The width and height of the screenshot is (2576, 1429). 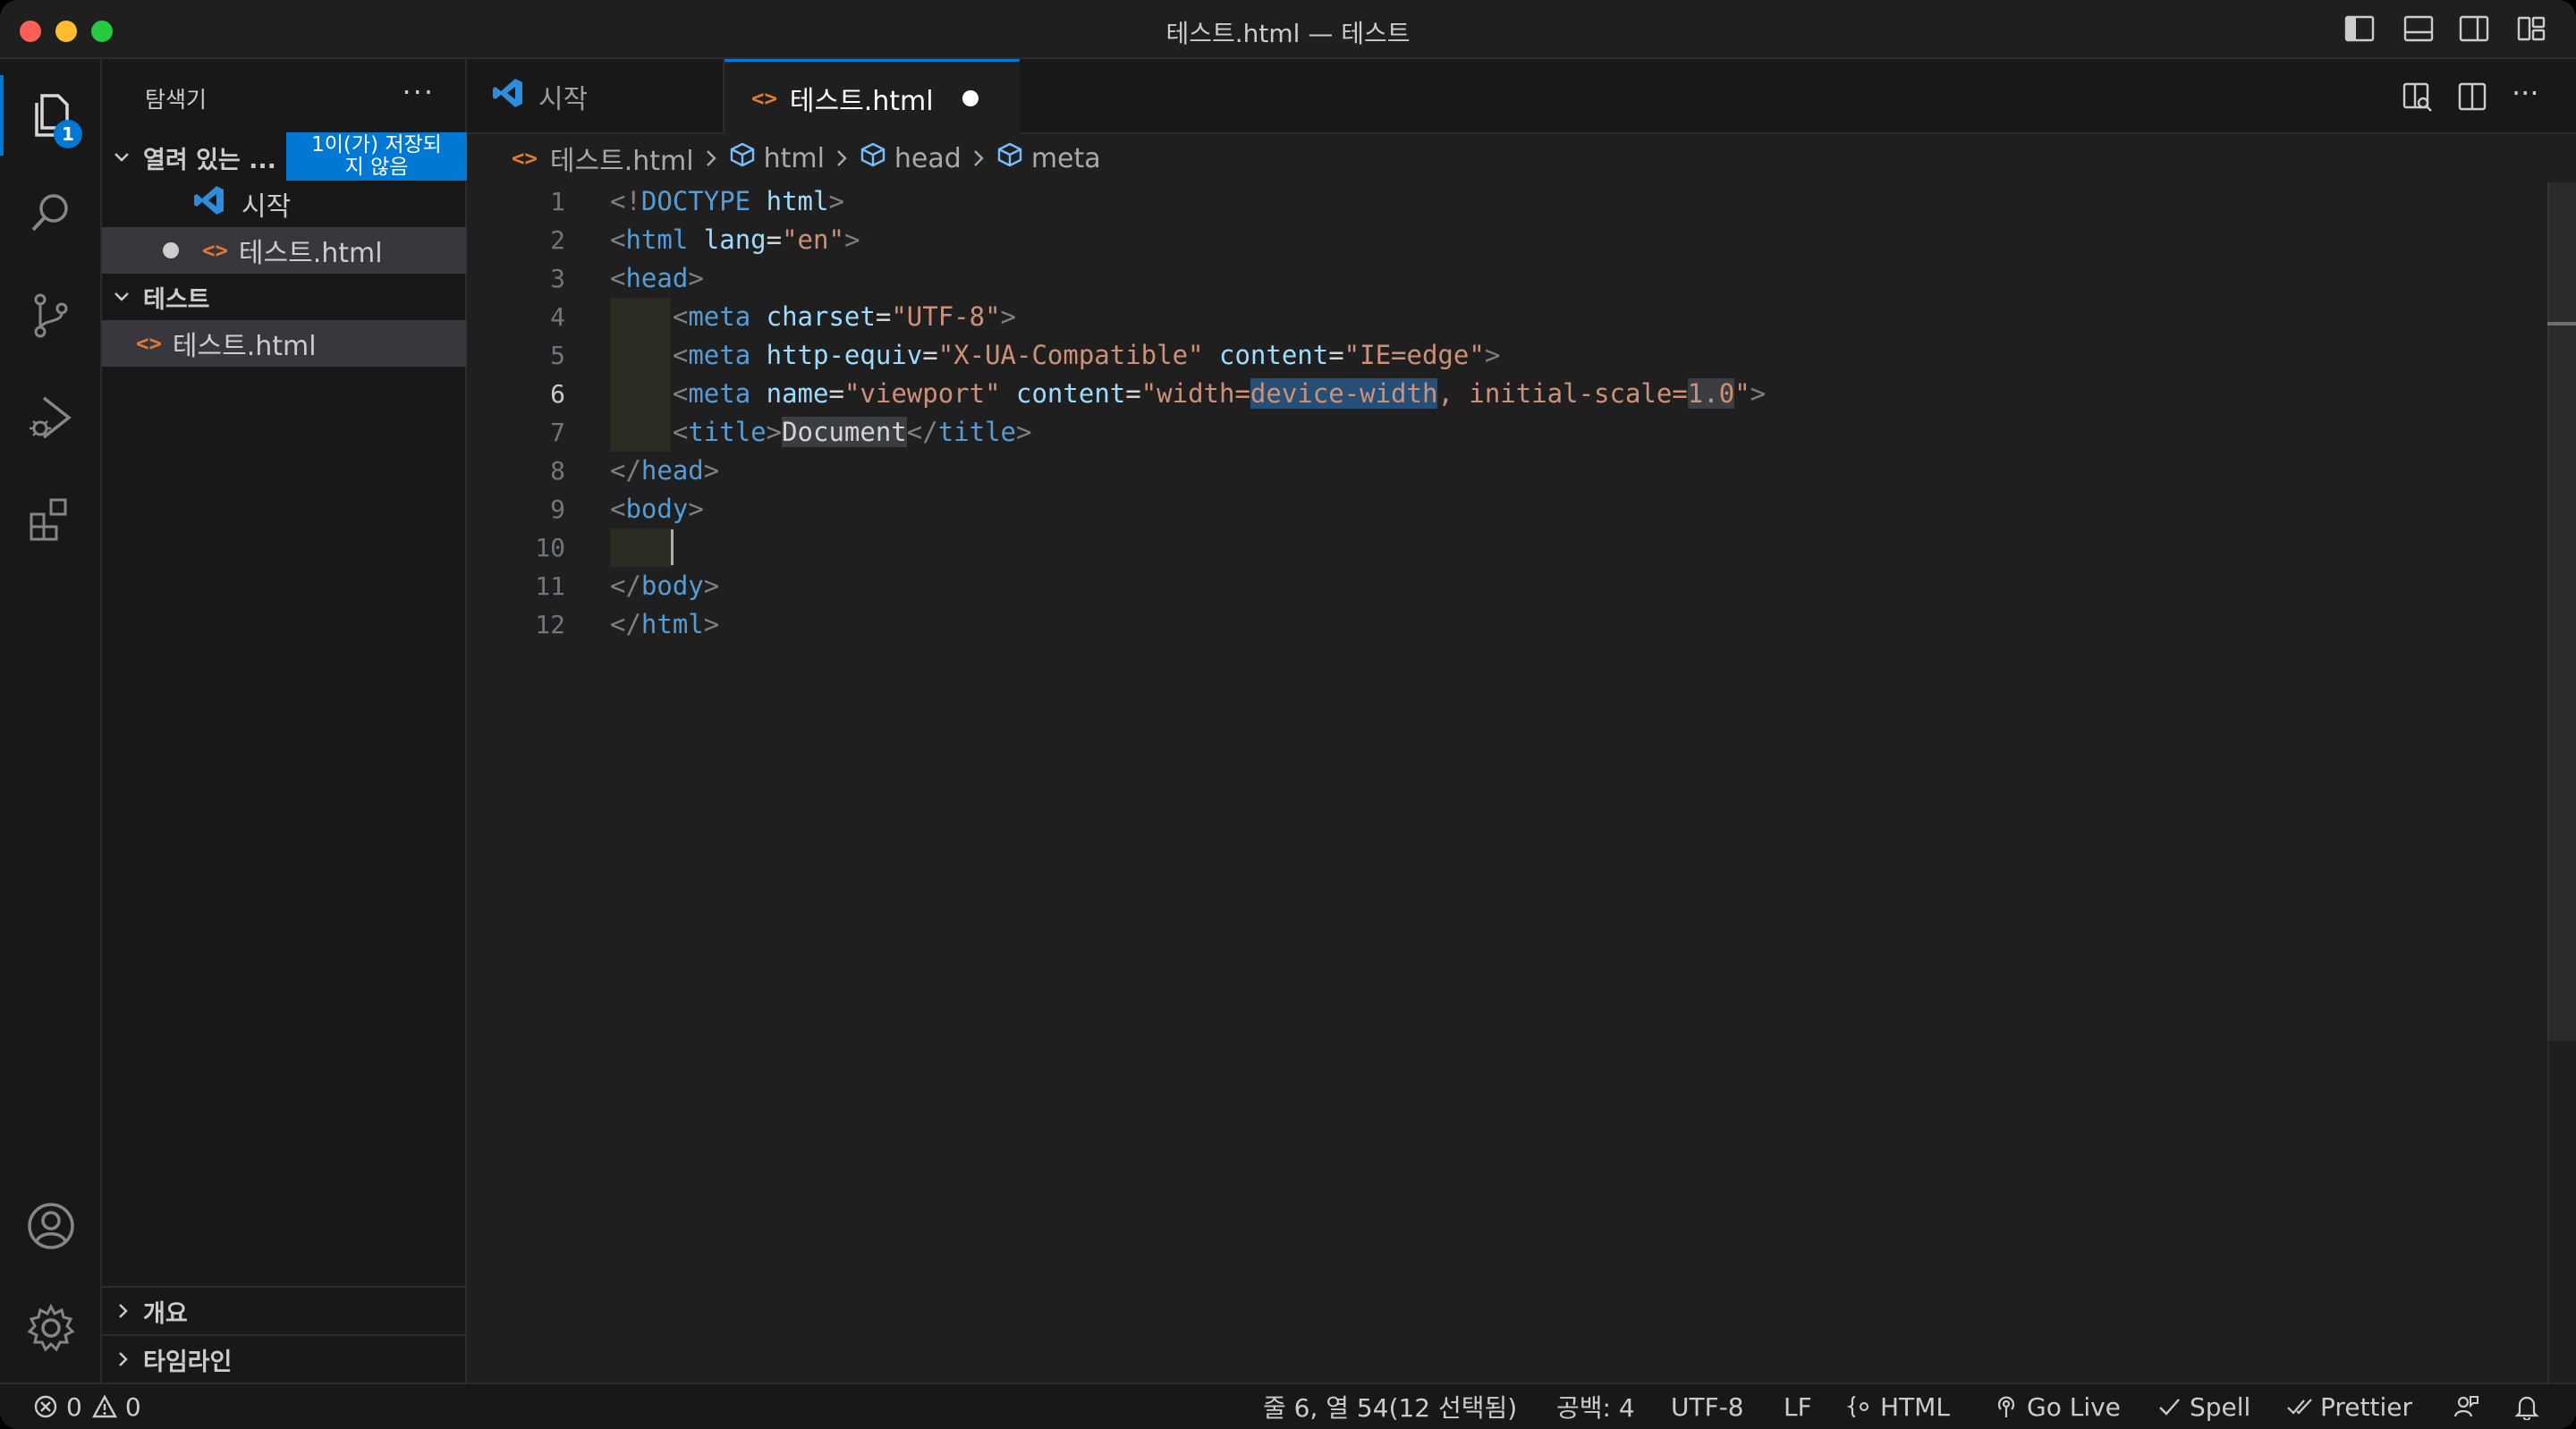 What do you see at coordinates (284, 343) in the screenshot?
I see `file-item-test-html: <> 테스트.html` at bounding box center [284, 343].